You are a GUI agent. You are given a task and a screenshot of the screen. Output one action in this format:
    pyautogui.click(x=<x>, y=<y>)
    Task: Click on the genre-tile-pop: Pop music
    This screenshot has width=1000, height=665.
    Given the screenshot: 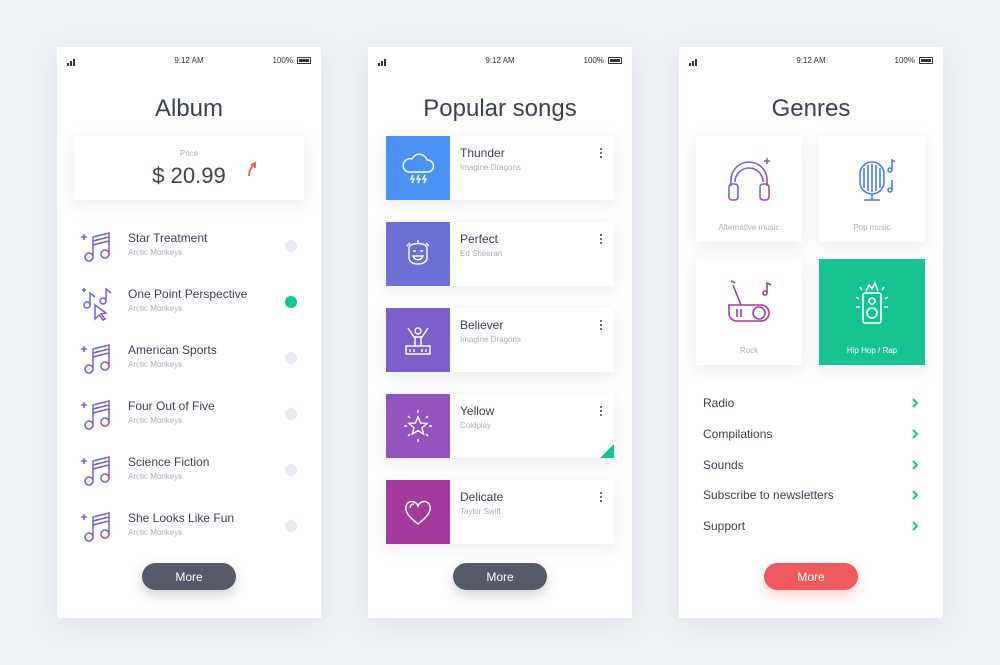 What is the action you would take?
    pyautogui.click(x=872, y=189)
    